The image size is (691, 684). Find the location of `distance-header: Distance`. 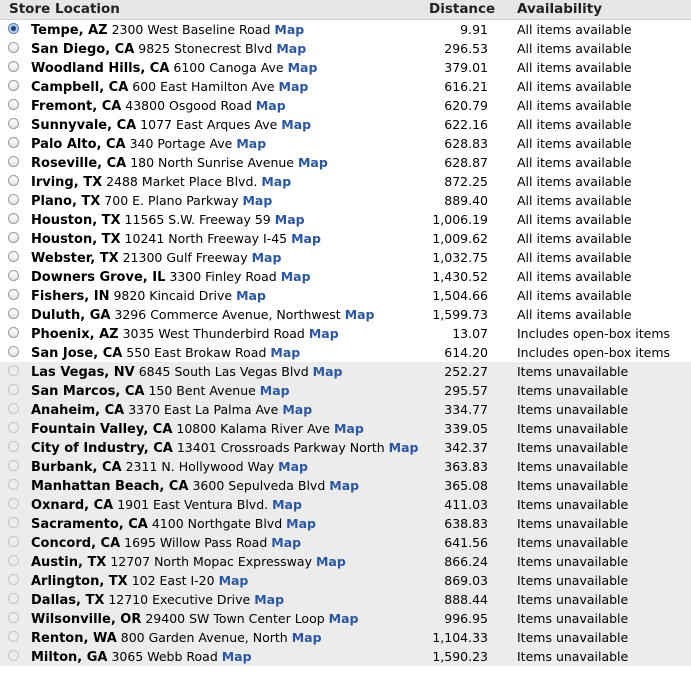

distance-header: Distance is located at coordinates (462, 9).